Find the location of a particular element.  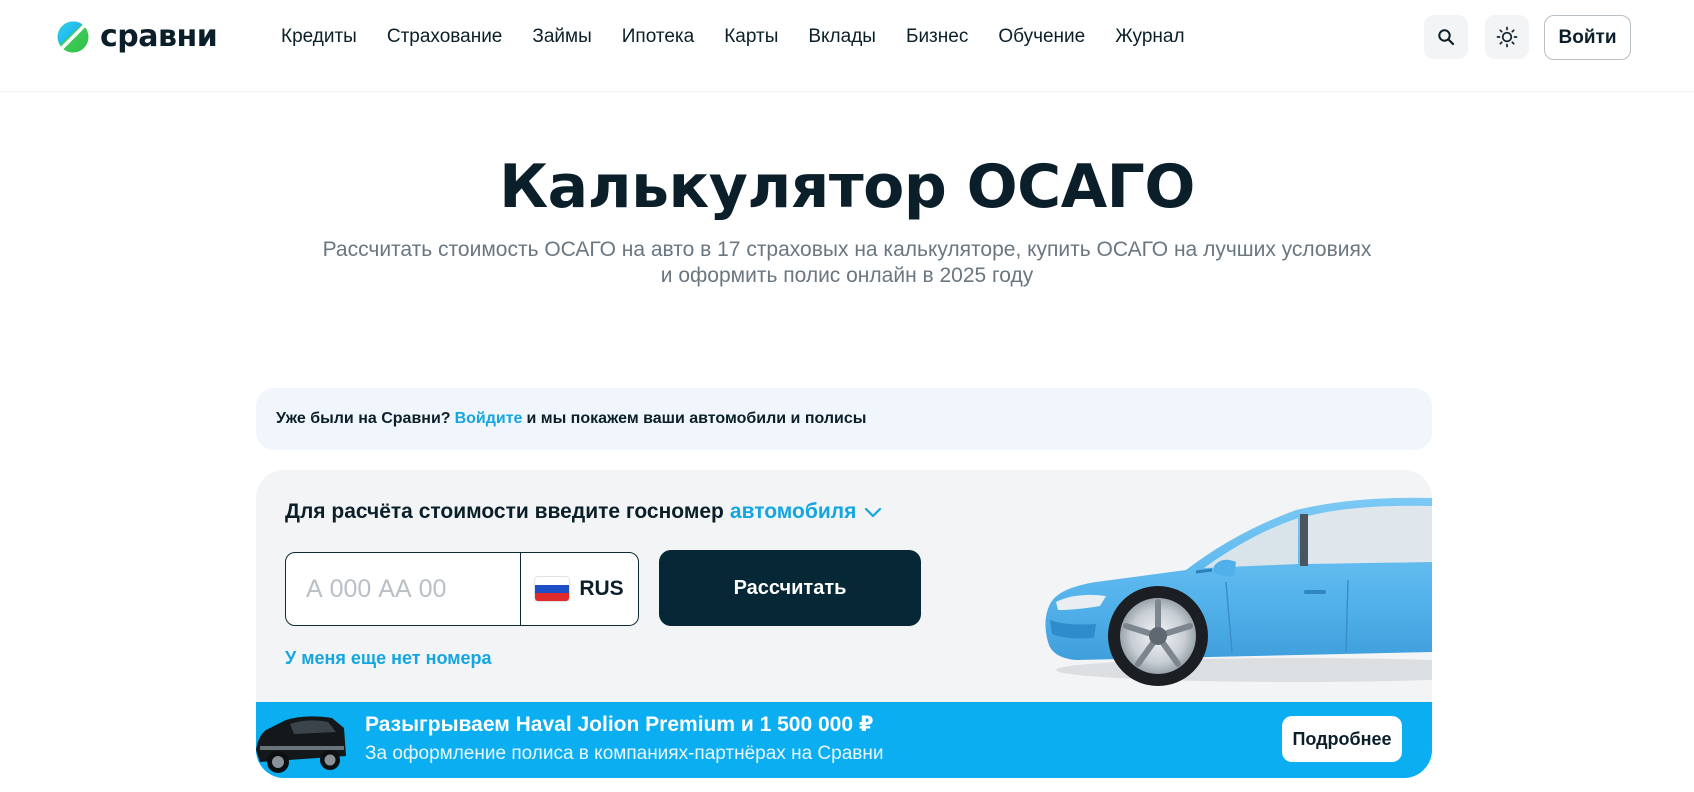

plate-region: RUS is located at coordinates (579, 589).